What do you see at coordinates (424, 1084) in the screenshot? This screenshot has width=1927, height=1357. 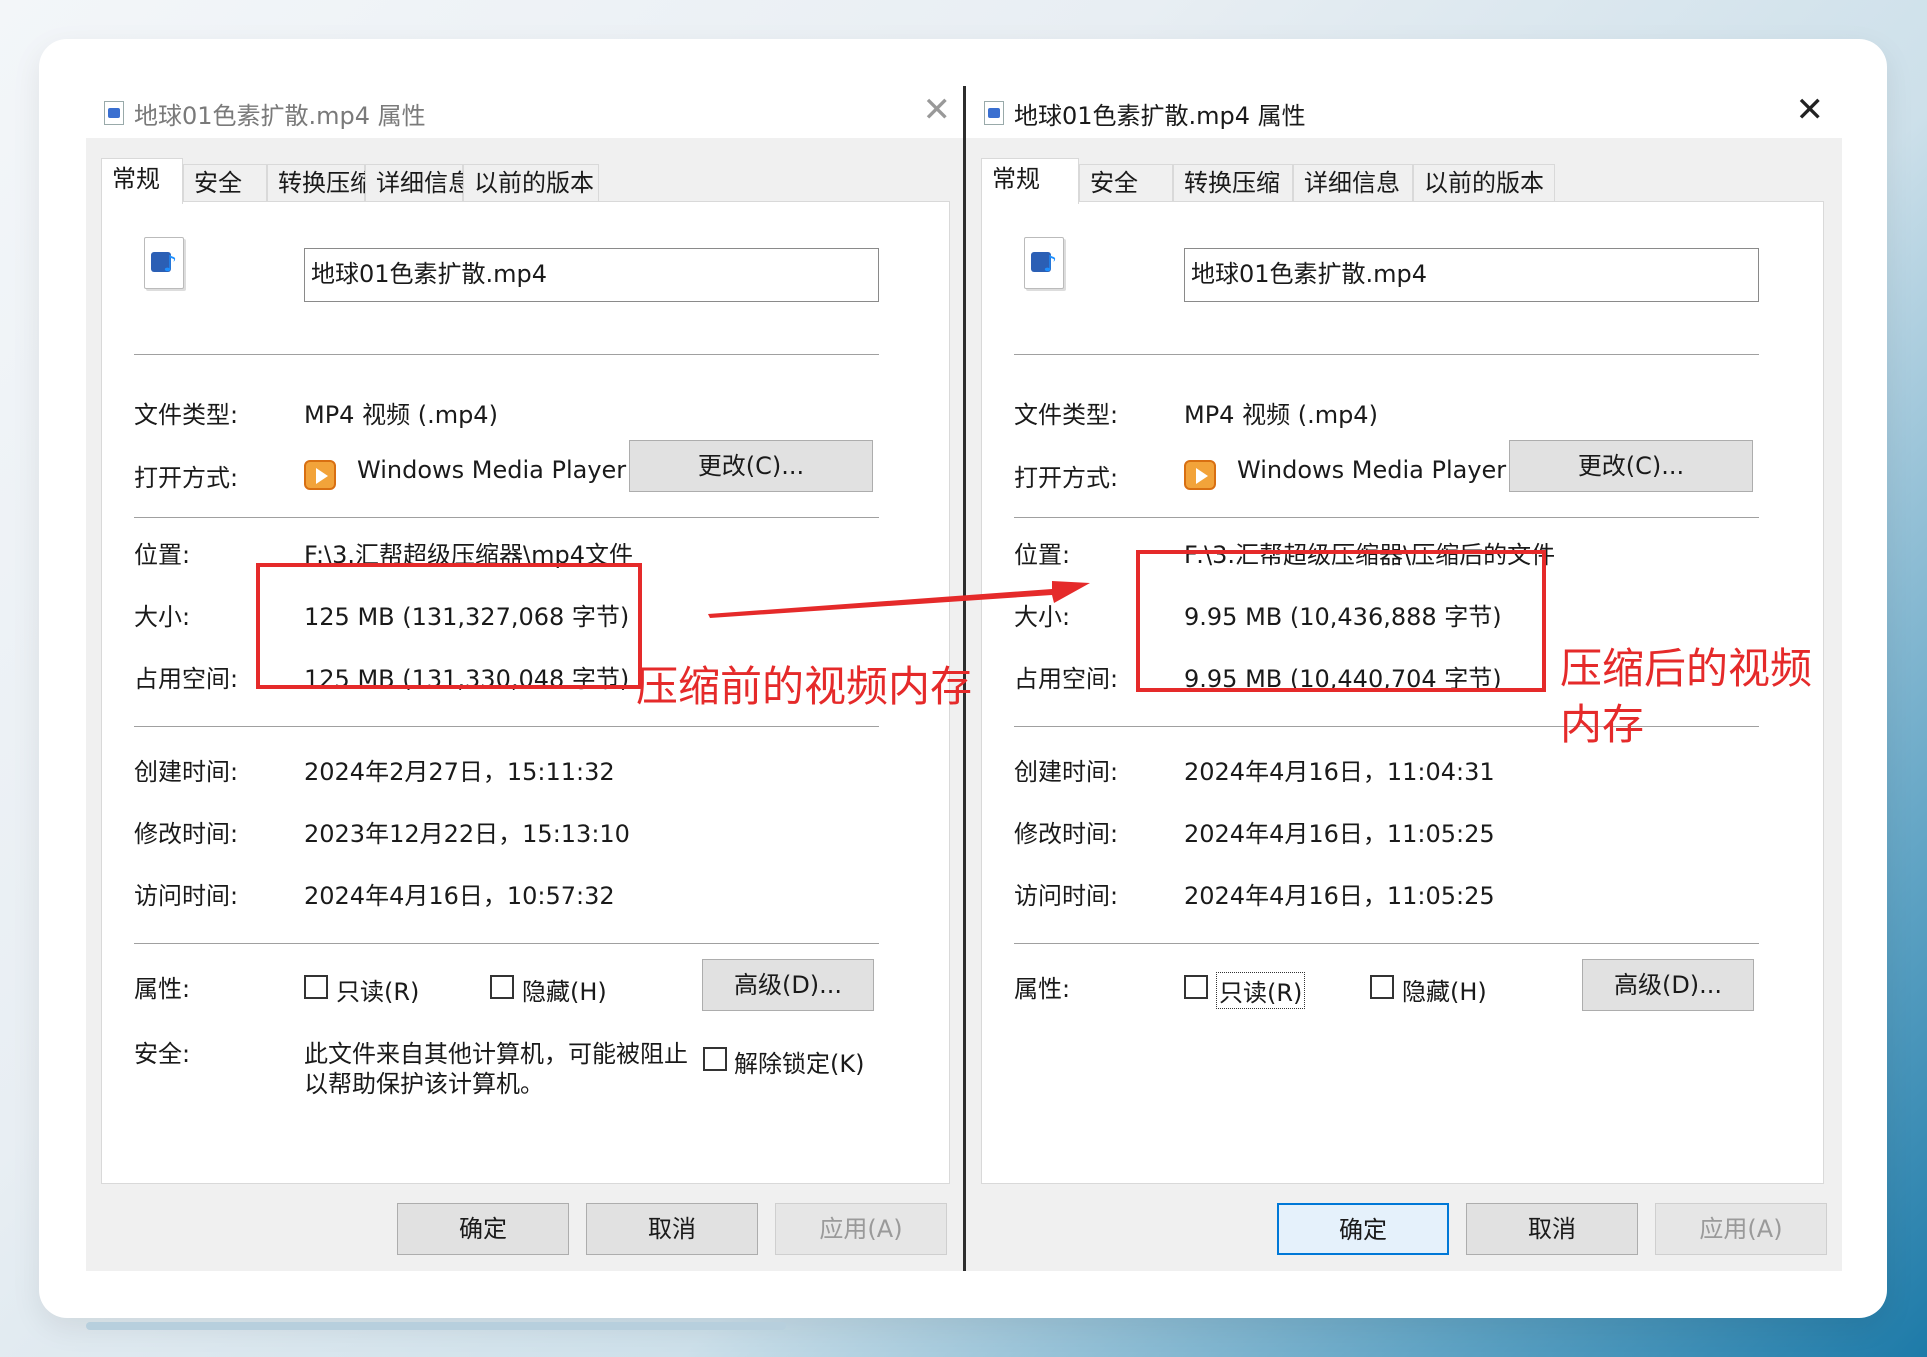 I see `security-text-line2: 以帮助保护该计算机。` at bounding box center [424, 1084].